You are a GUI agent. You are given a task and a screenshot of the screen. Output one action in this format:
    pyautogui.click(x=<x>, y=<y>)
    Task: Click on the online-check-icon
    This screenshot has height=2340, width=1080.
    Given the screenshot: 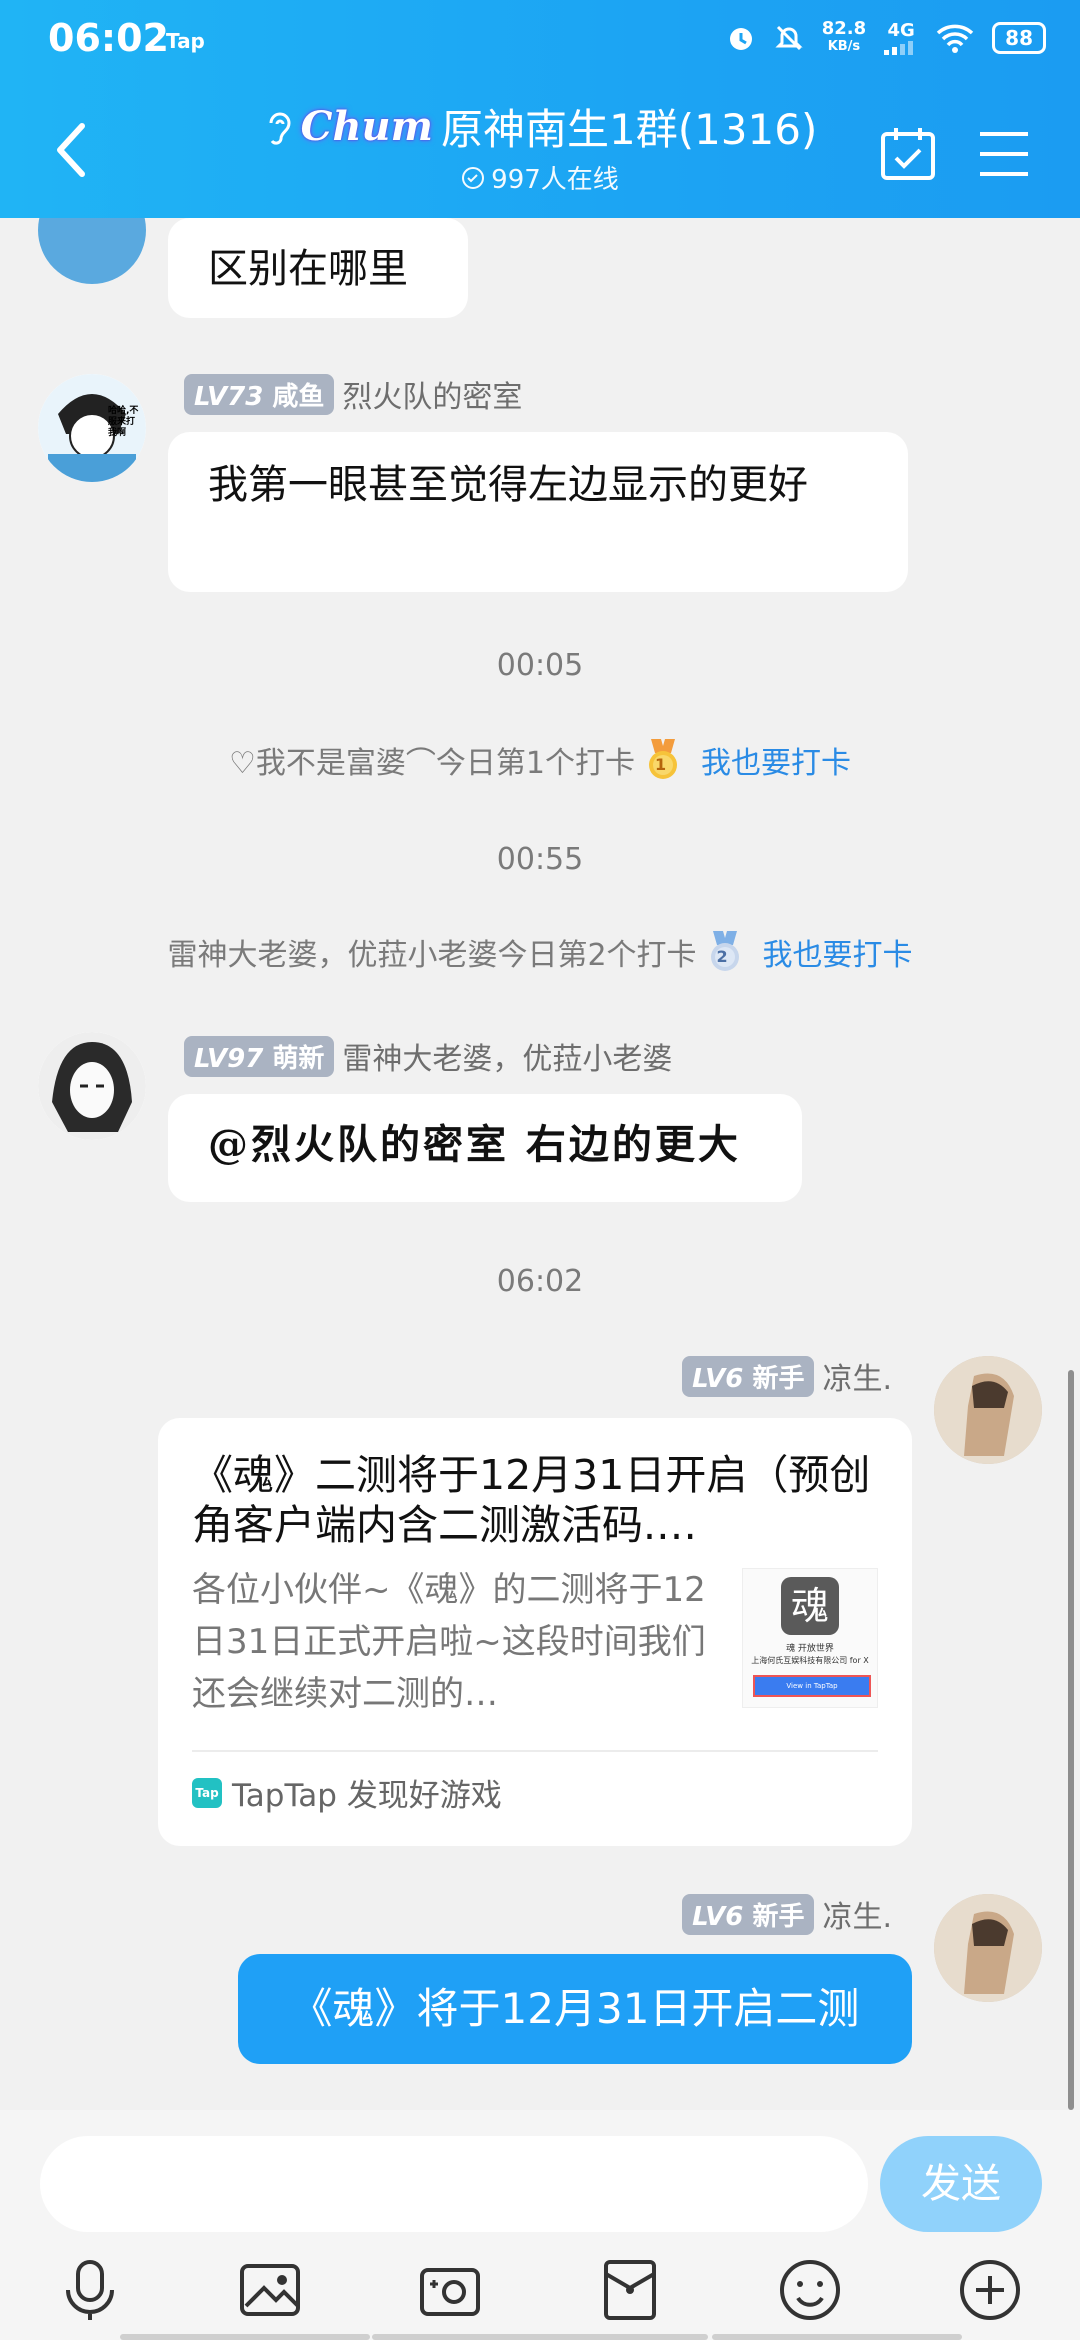 What is the action you would take?
    pyautogui.click(x=473, y=177)
    